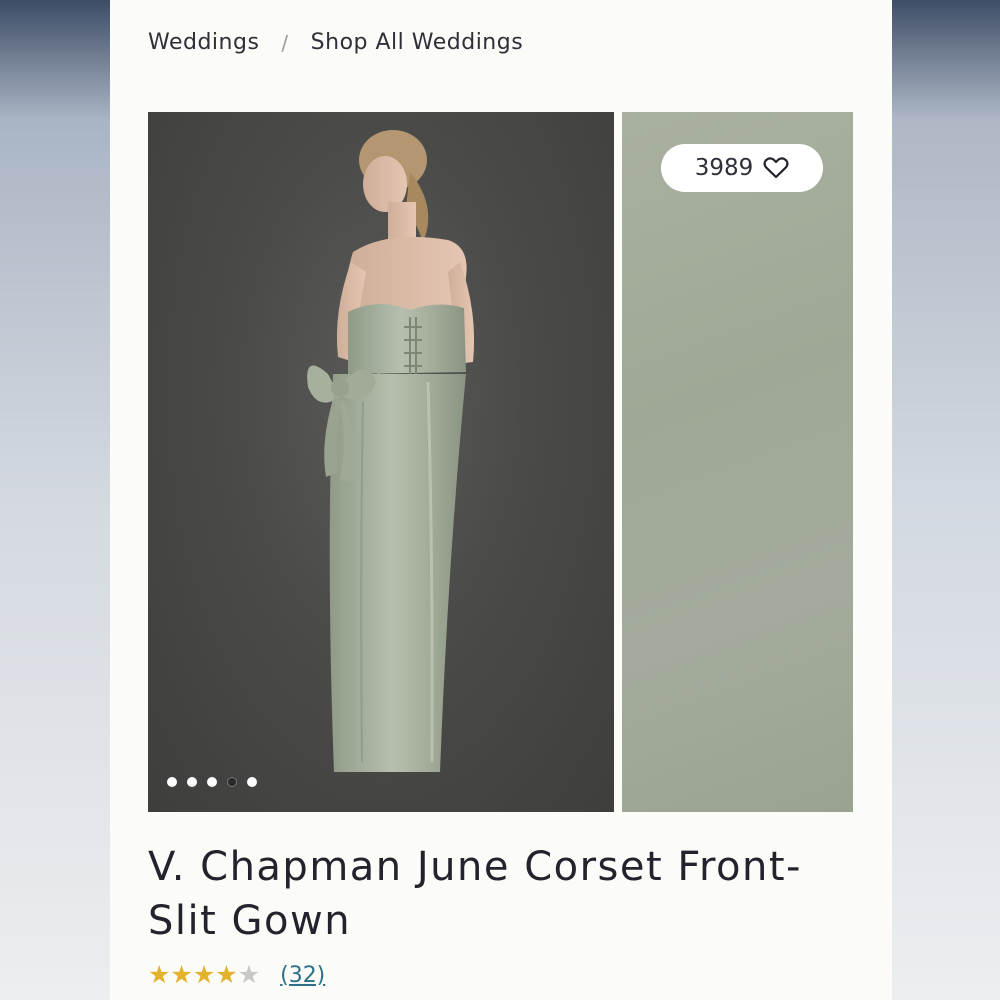 The width and height of the screenshot is (1000, 1000). What do you see at coordinates (776, 168) in the screenshot?
I see `heart-outline-icon` at bounding box center [776, 168].